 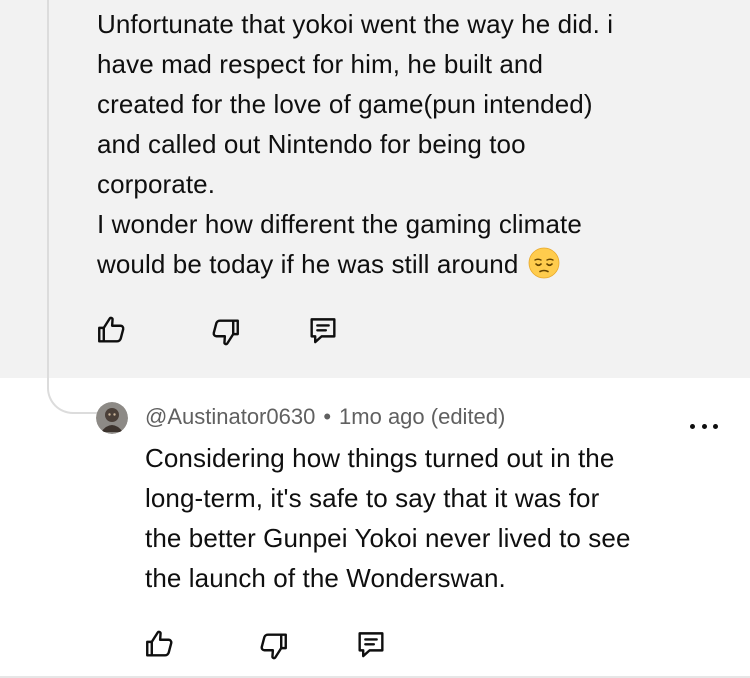 What do you see at coordinates (73, 388) in the screenshot?
I see `thread-connector` at bounding box center [73, 388].